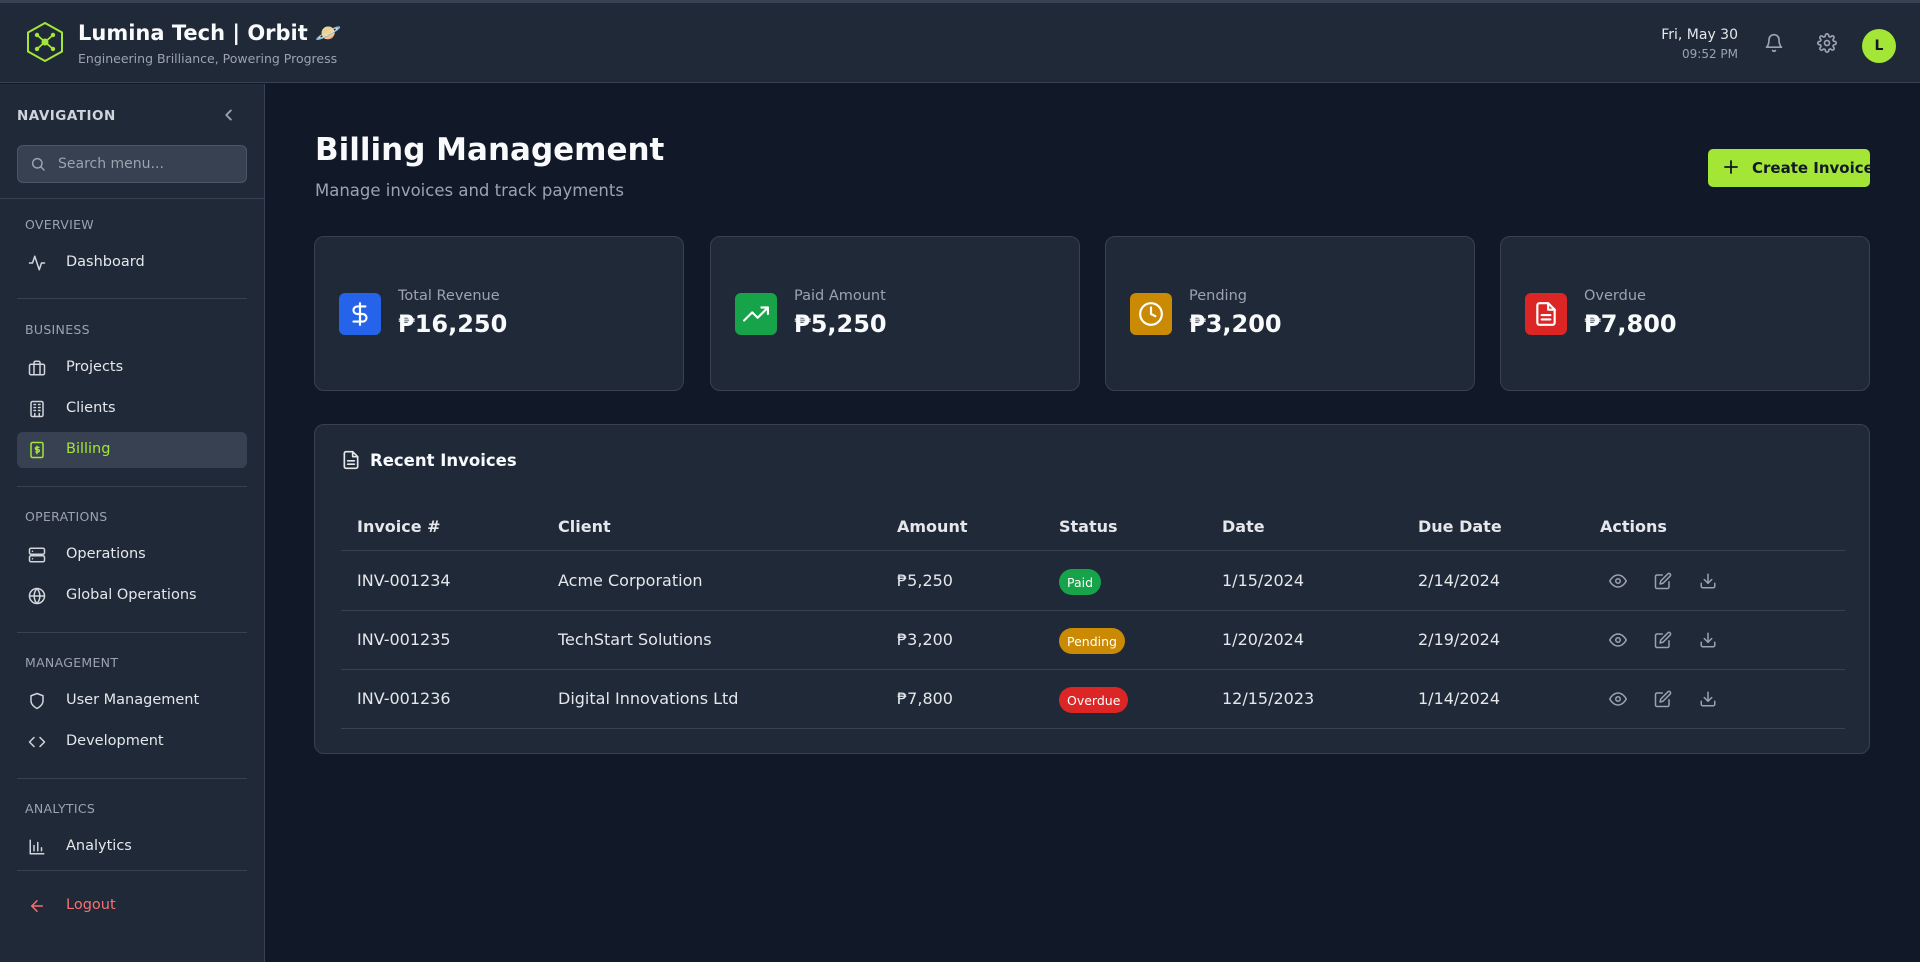  I want to click on column-header: Actions, so click(1633, 526).